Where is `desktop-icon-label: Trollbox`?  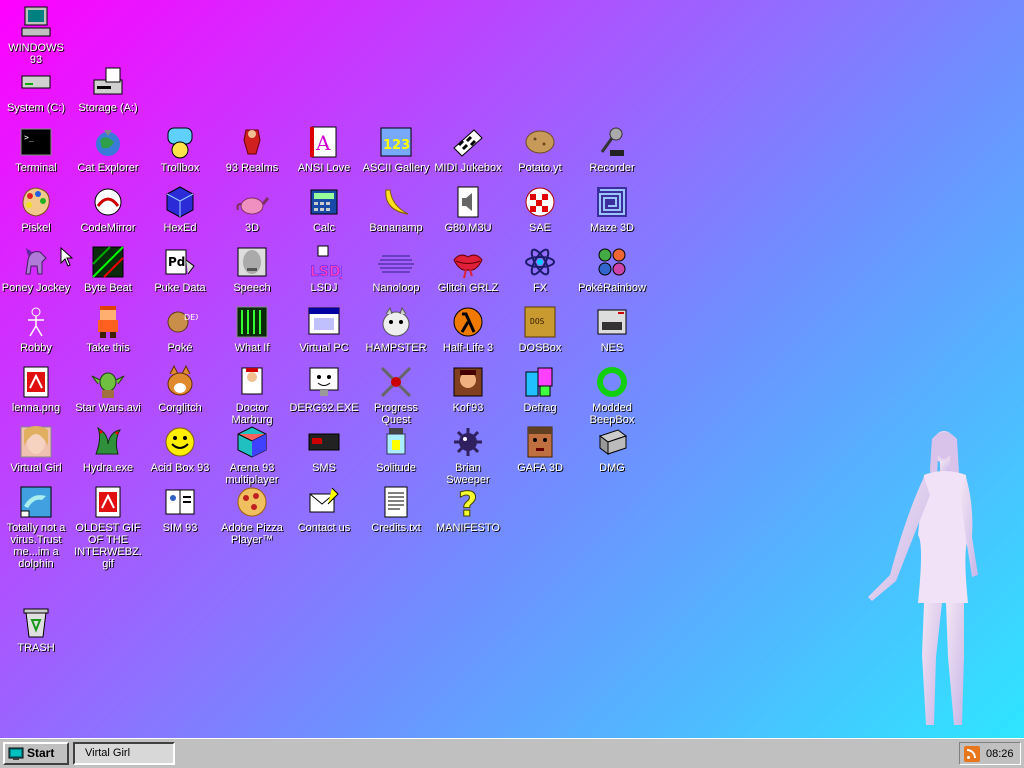
desktop-icon-label: Trollbox is located at coordinates (180, 168).